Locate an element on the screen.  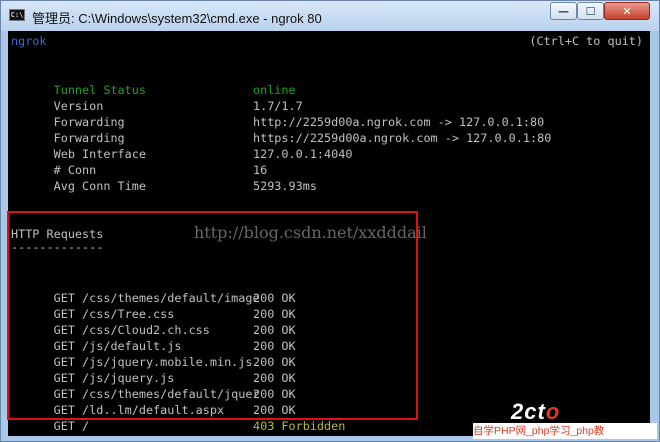
request-row: GET /css/Cloud2.ch.css 200 OK is located at coordinates (153, 321).